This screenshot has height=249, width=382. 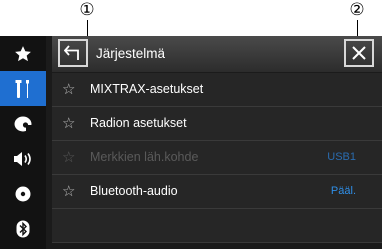 I want to click on bluetooth-icon, so click(x=23, y=228).